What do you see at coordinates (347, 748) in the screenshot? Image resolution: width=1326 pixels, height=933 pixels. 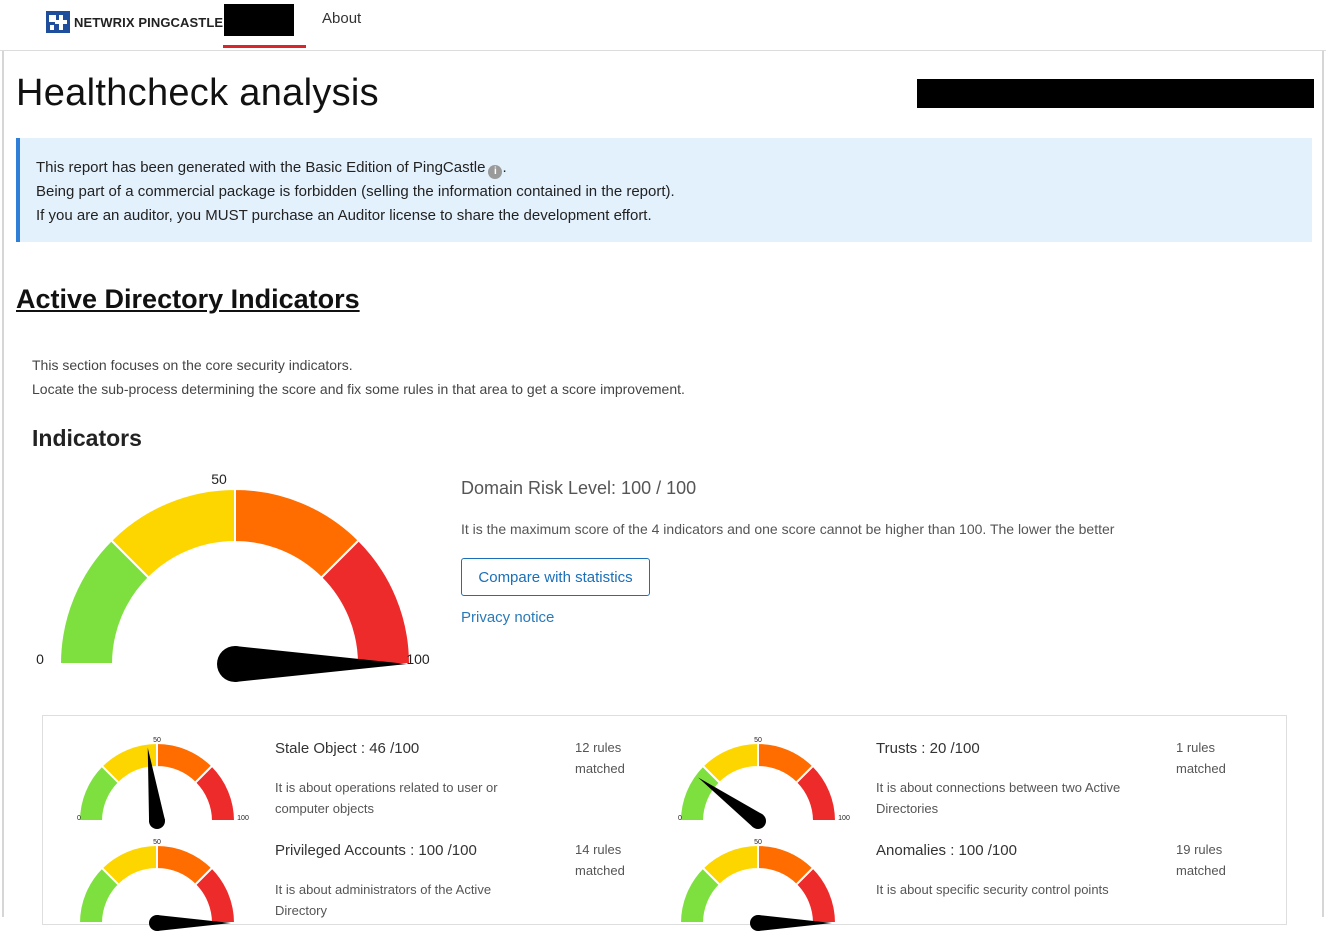 I see `stale-object-title: Stale Object : 46 /100` at bounding box center [347, 748].